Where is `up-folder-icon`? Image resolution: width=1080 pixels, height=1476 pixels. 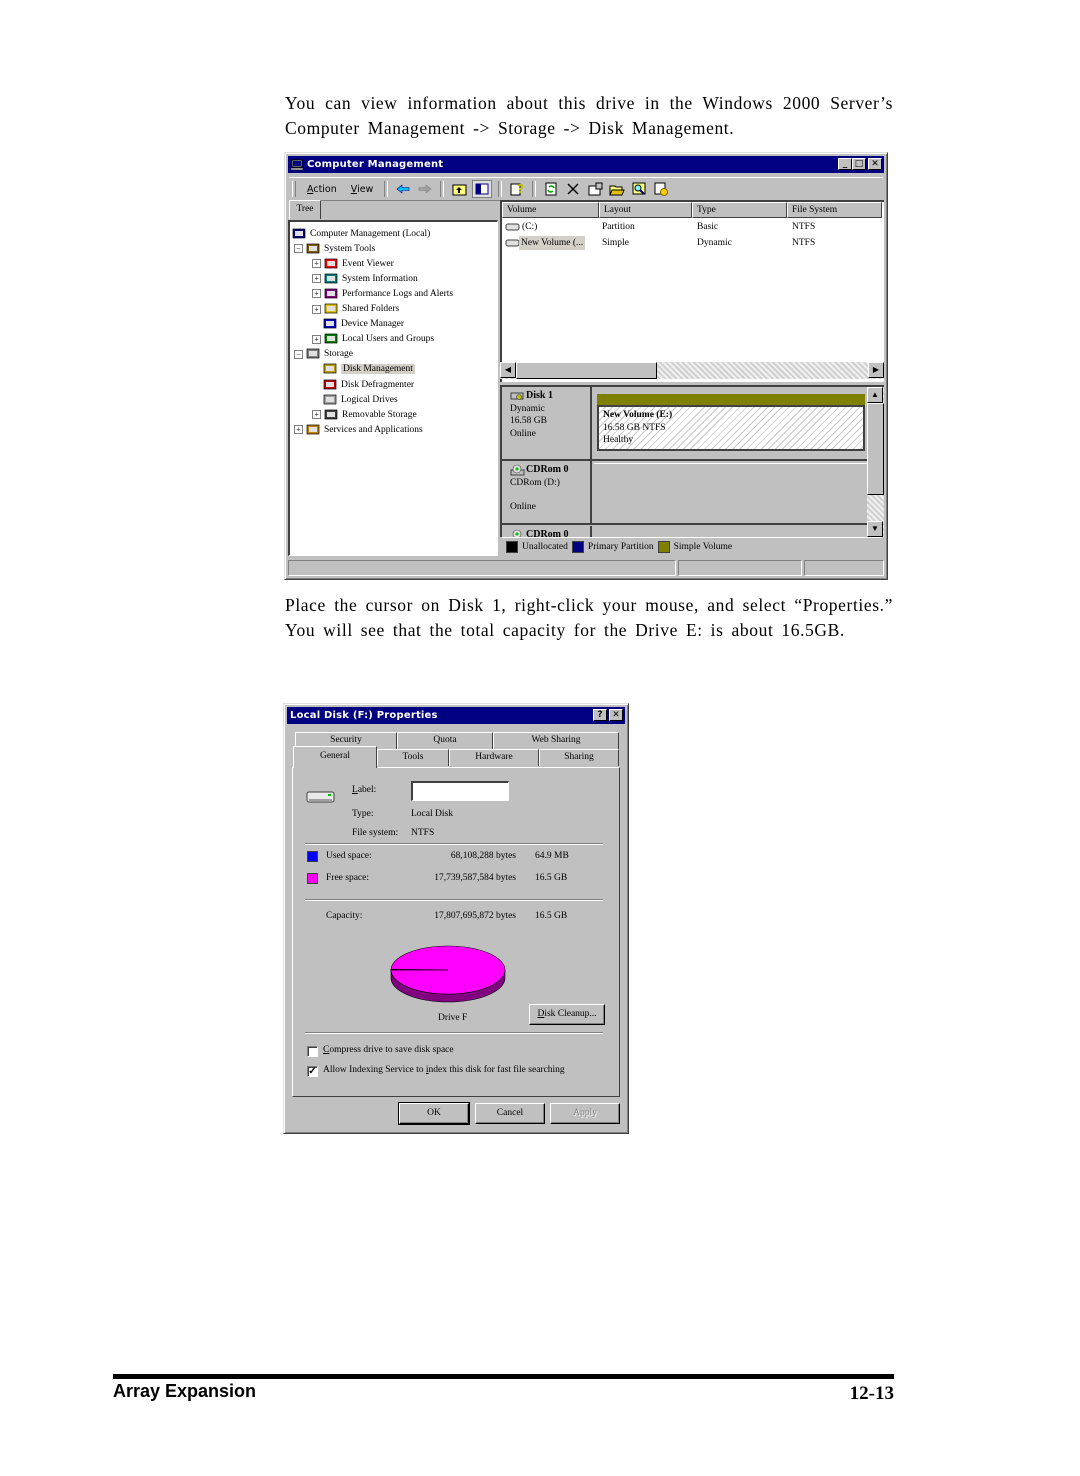
up-folder-icon is located at coordinates (459, 189).